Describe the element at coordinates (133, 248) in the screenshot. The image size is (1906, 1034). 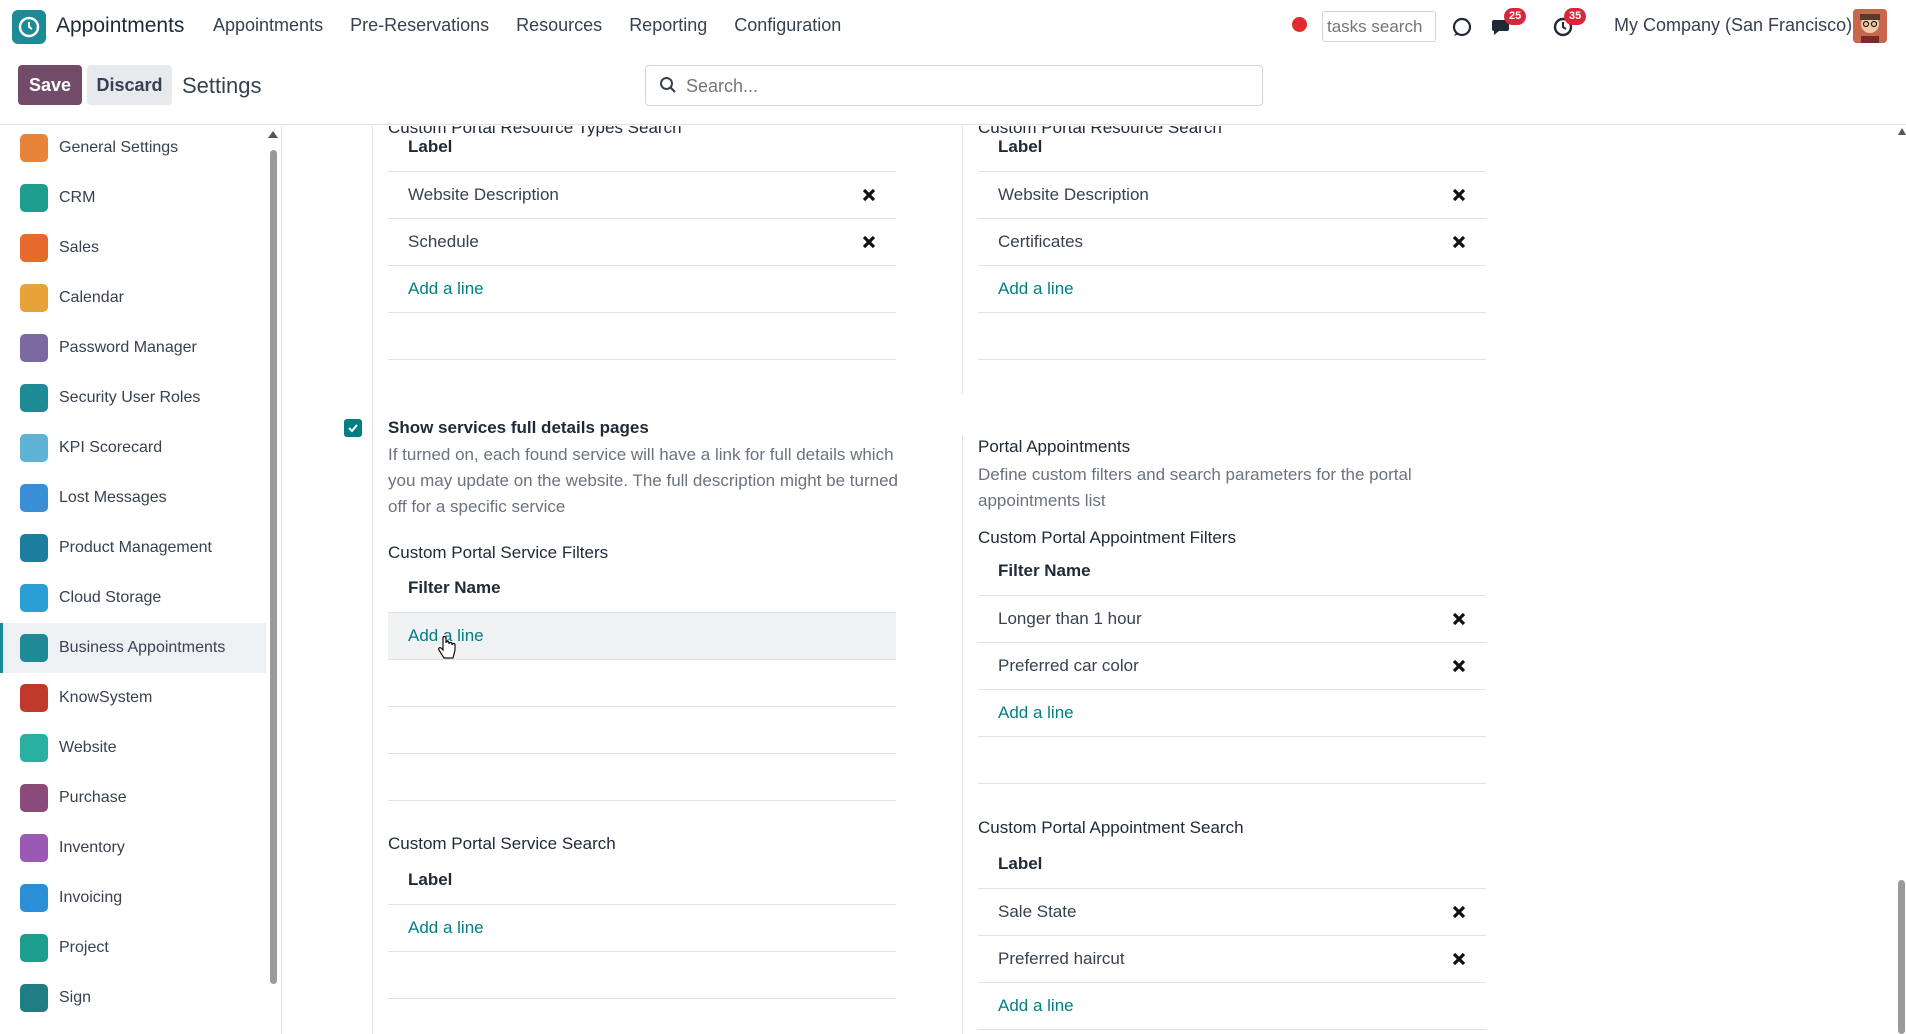
I see `sidebar-item-sales: Sales` at that location.